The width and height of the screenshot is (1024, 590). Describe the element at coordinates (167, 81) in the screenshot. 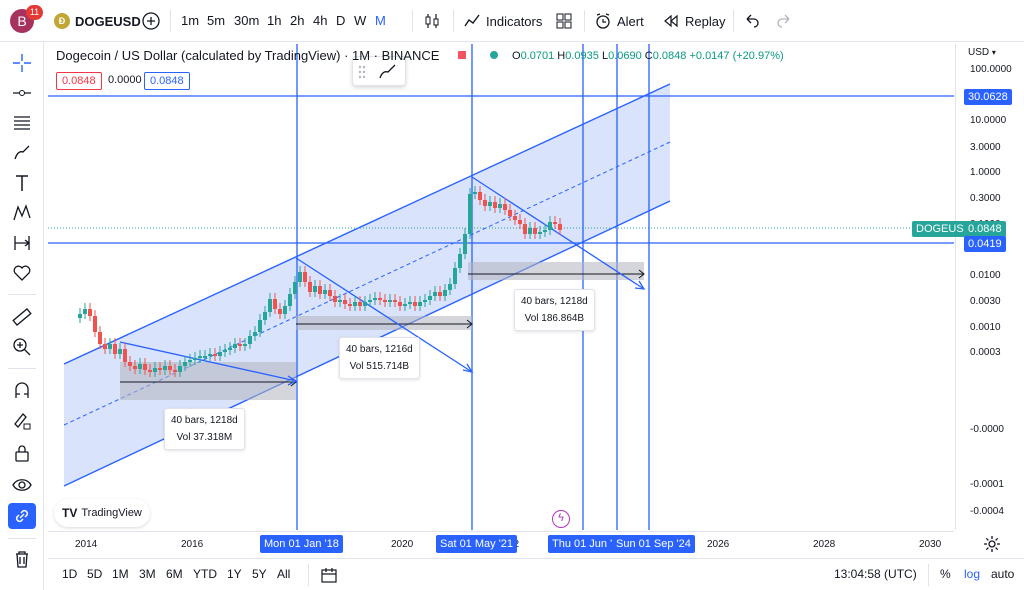

I see `ask-price-box: 0.0848` at that location.